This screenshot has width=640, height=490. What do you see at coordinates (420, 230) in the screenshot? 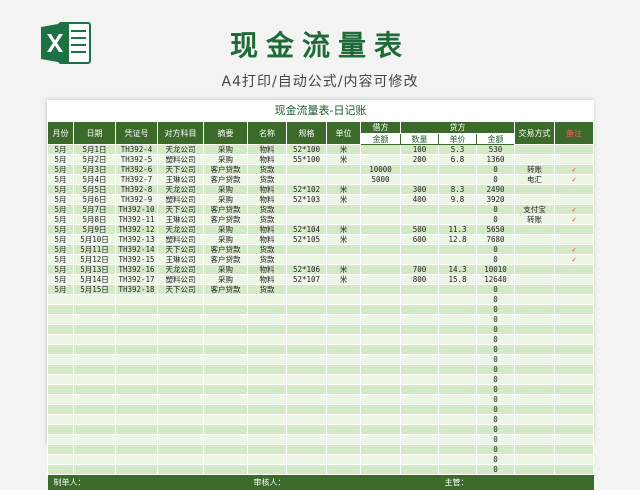
I see `table-cell: 500` at bounding box center [420, 230].